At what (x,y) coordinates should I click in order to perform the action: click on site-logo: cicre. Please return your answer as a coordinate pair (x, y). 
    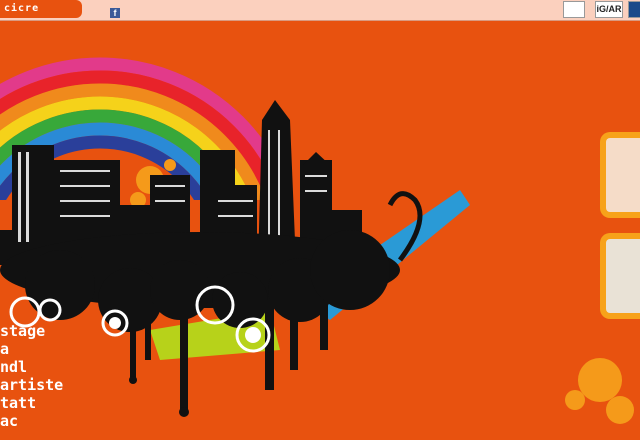
    Looking at the image, I should click on (41, 9).